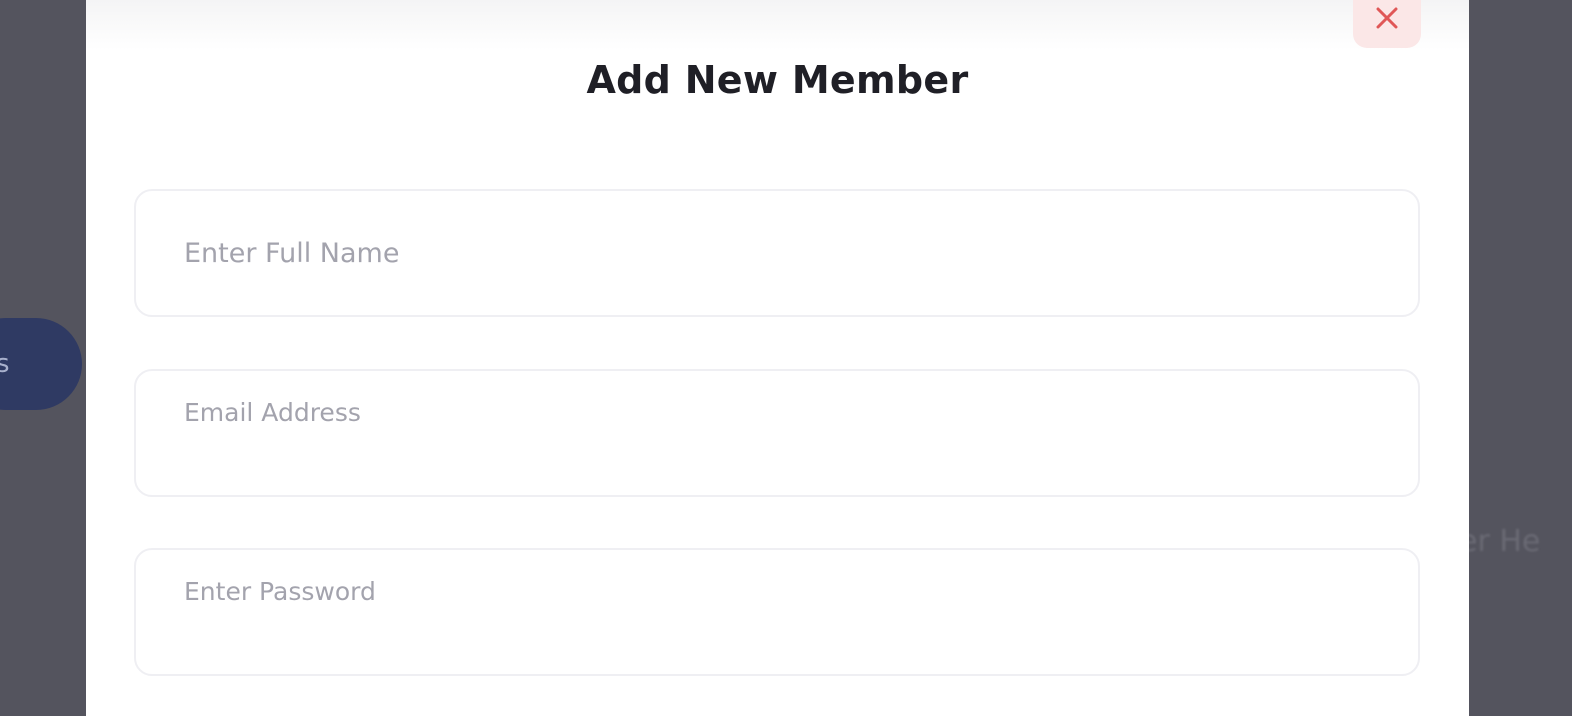  I want to click on background-nav-button: s, so click(41, 364).